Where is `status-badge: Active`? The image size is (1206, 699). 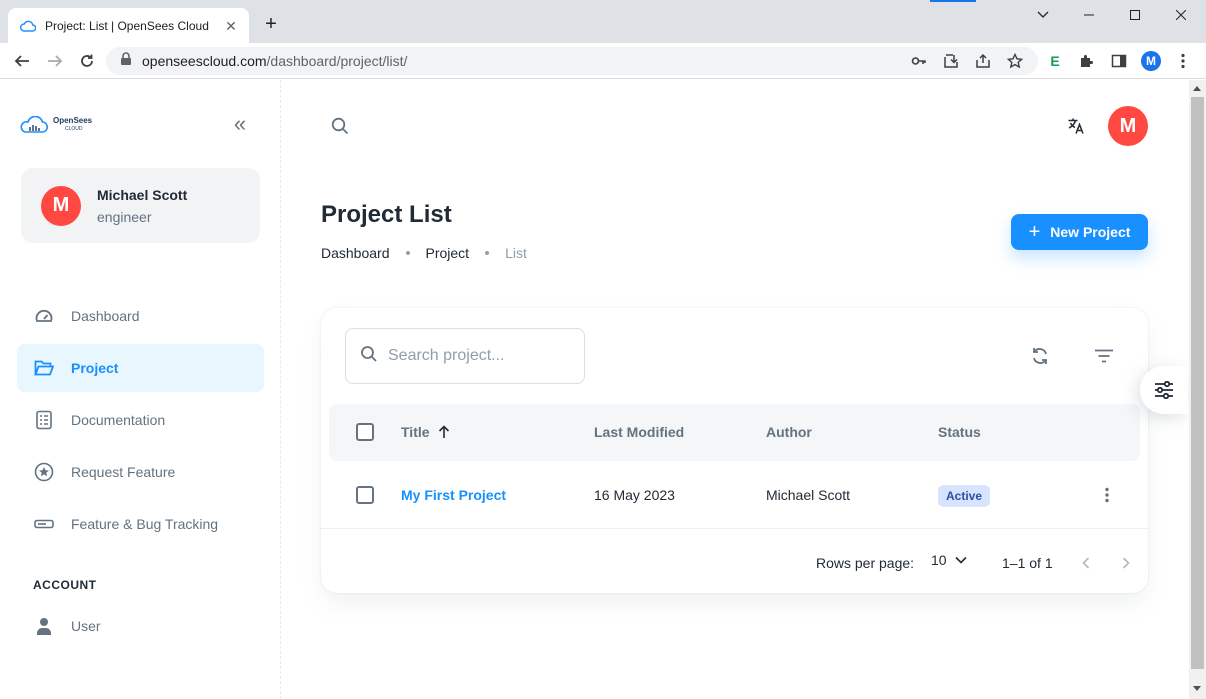
status-badge: Active is located at coordinates (964, 496).